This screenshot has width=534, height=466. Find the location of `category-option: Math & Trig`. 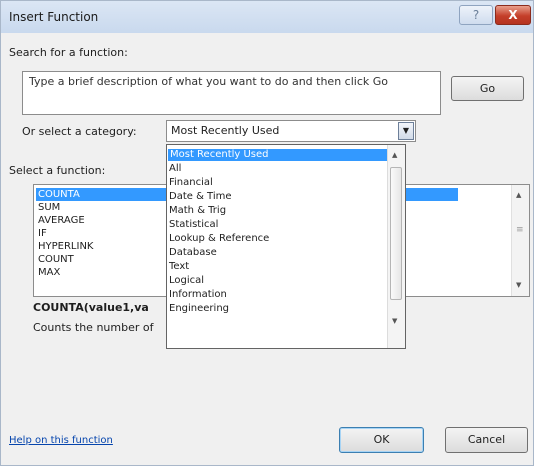

category-option: Math & Trig is located at coordinates (197, 211).